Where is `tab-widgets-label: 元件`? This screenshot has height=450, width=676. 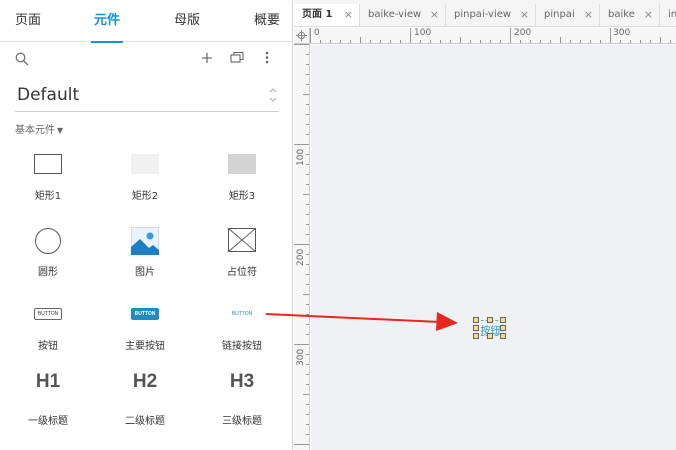 tab-widgets-label: 元件 is located at coordinates (106, 20).